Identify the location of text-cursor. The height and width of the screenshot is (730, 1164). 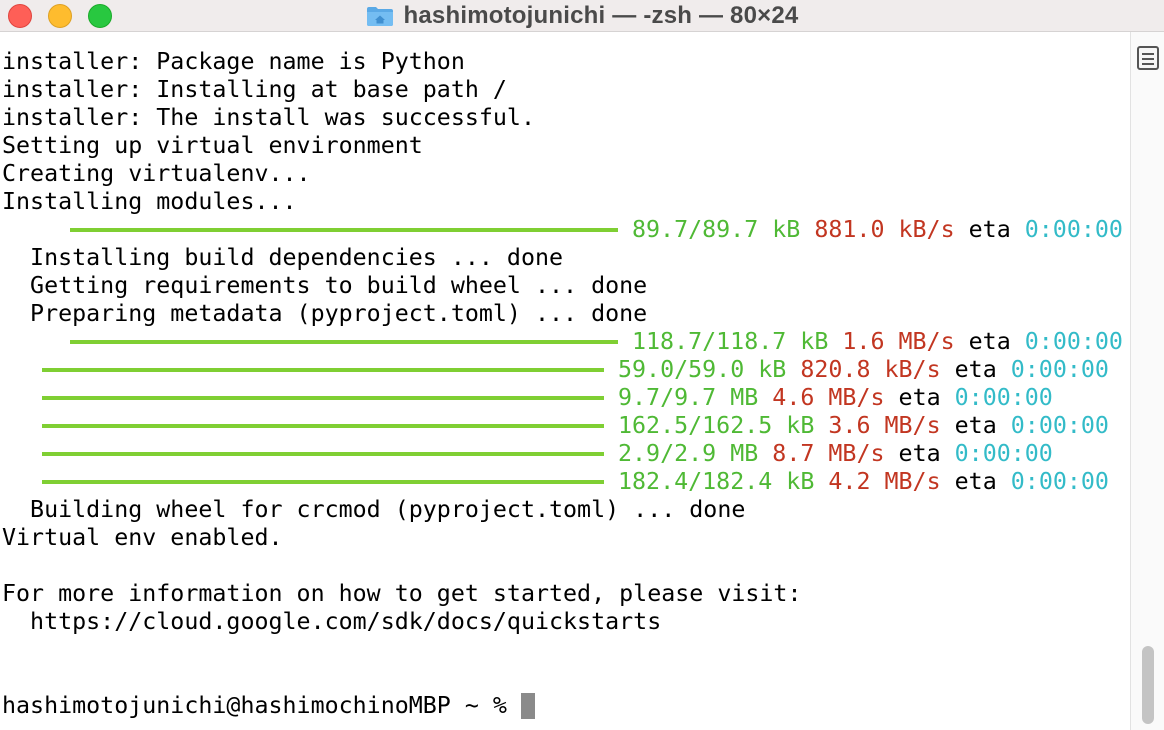
(527, 705).